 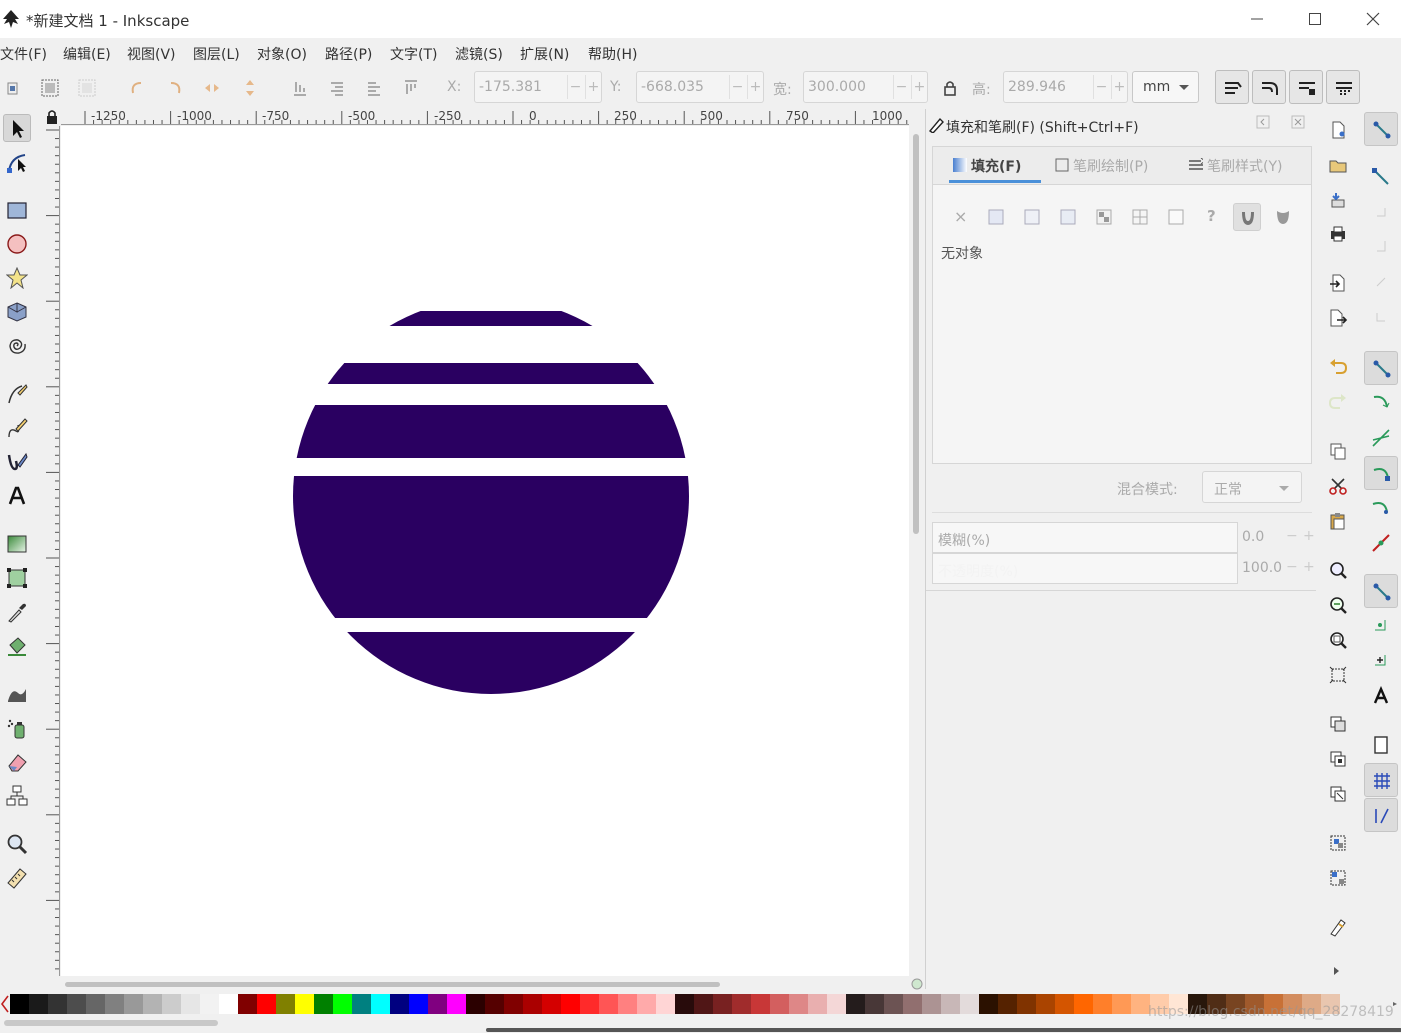 I want to click on menu-view: 视图(V), so click(x=151, y=54).